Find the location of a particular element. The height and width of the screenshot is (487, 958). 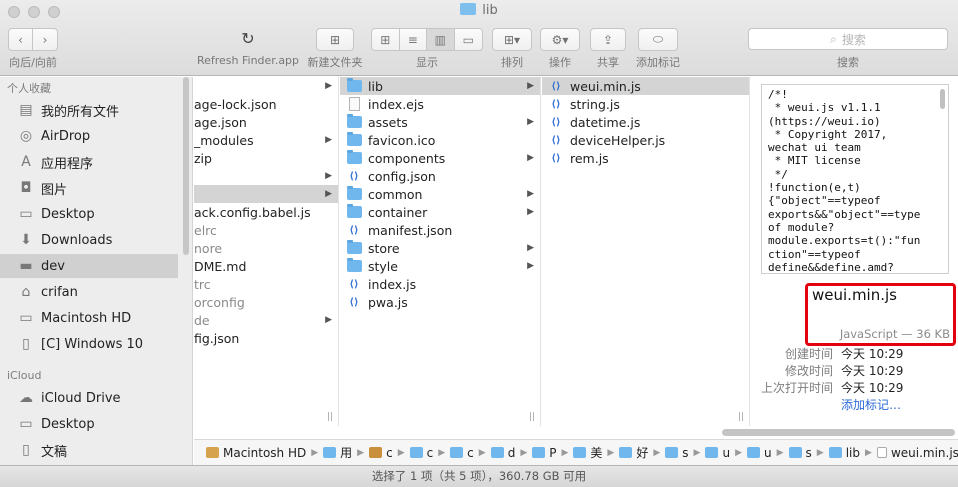

share-button: ⇪ is located at coordinates (608, 39).